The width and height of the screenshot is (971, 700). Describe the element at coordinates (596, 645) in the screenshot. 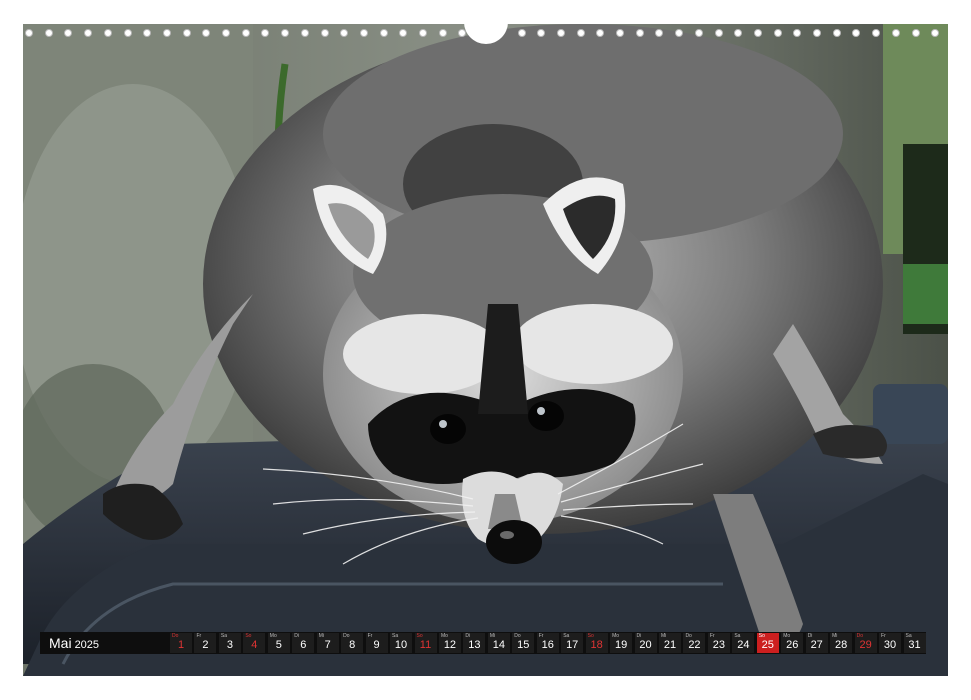

I see `day-number: 18` at that location.